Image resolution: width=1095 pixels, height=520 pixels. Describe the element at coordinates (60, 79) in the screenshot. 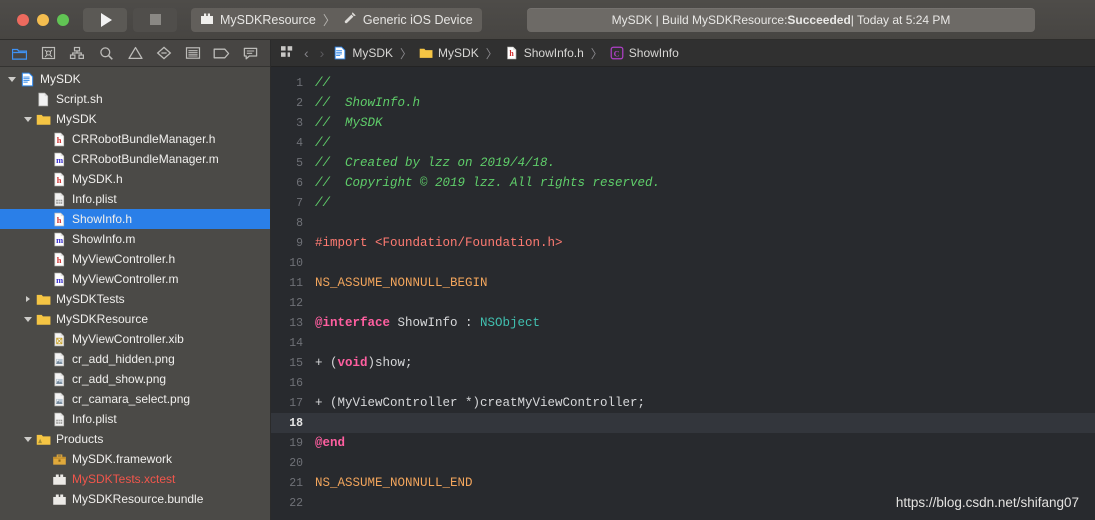

I see `tree-row-label: MySDK` at that location.